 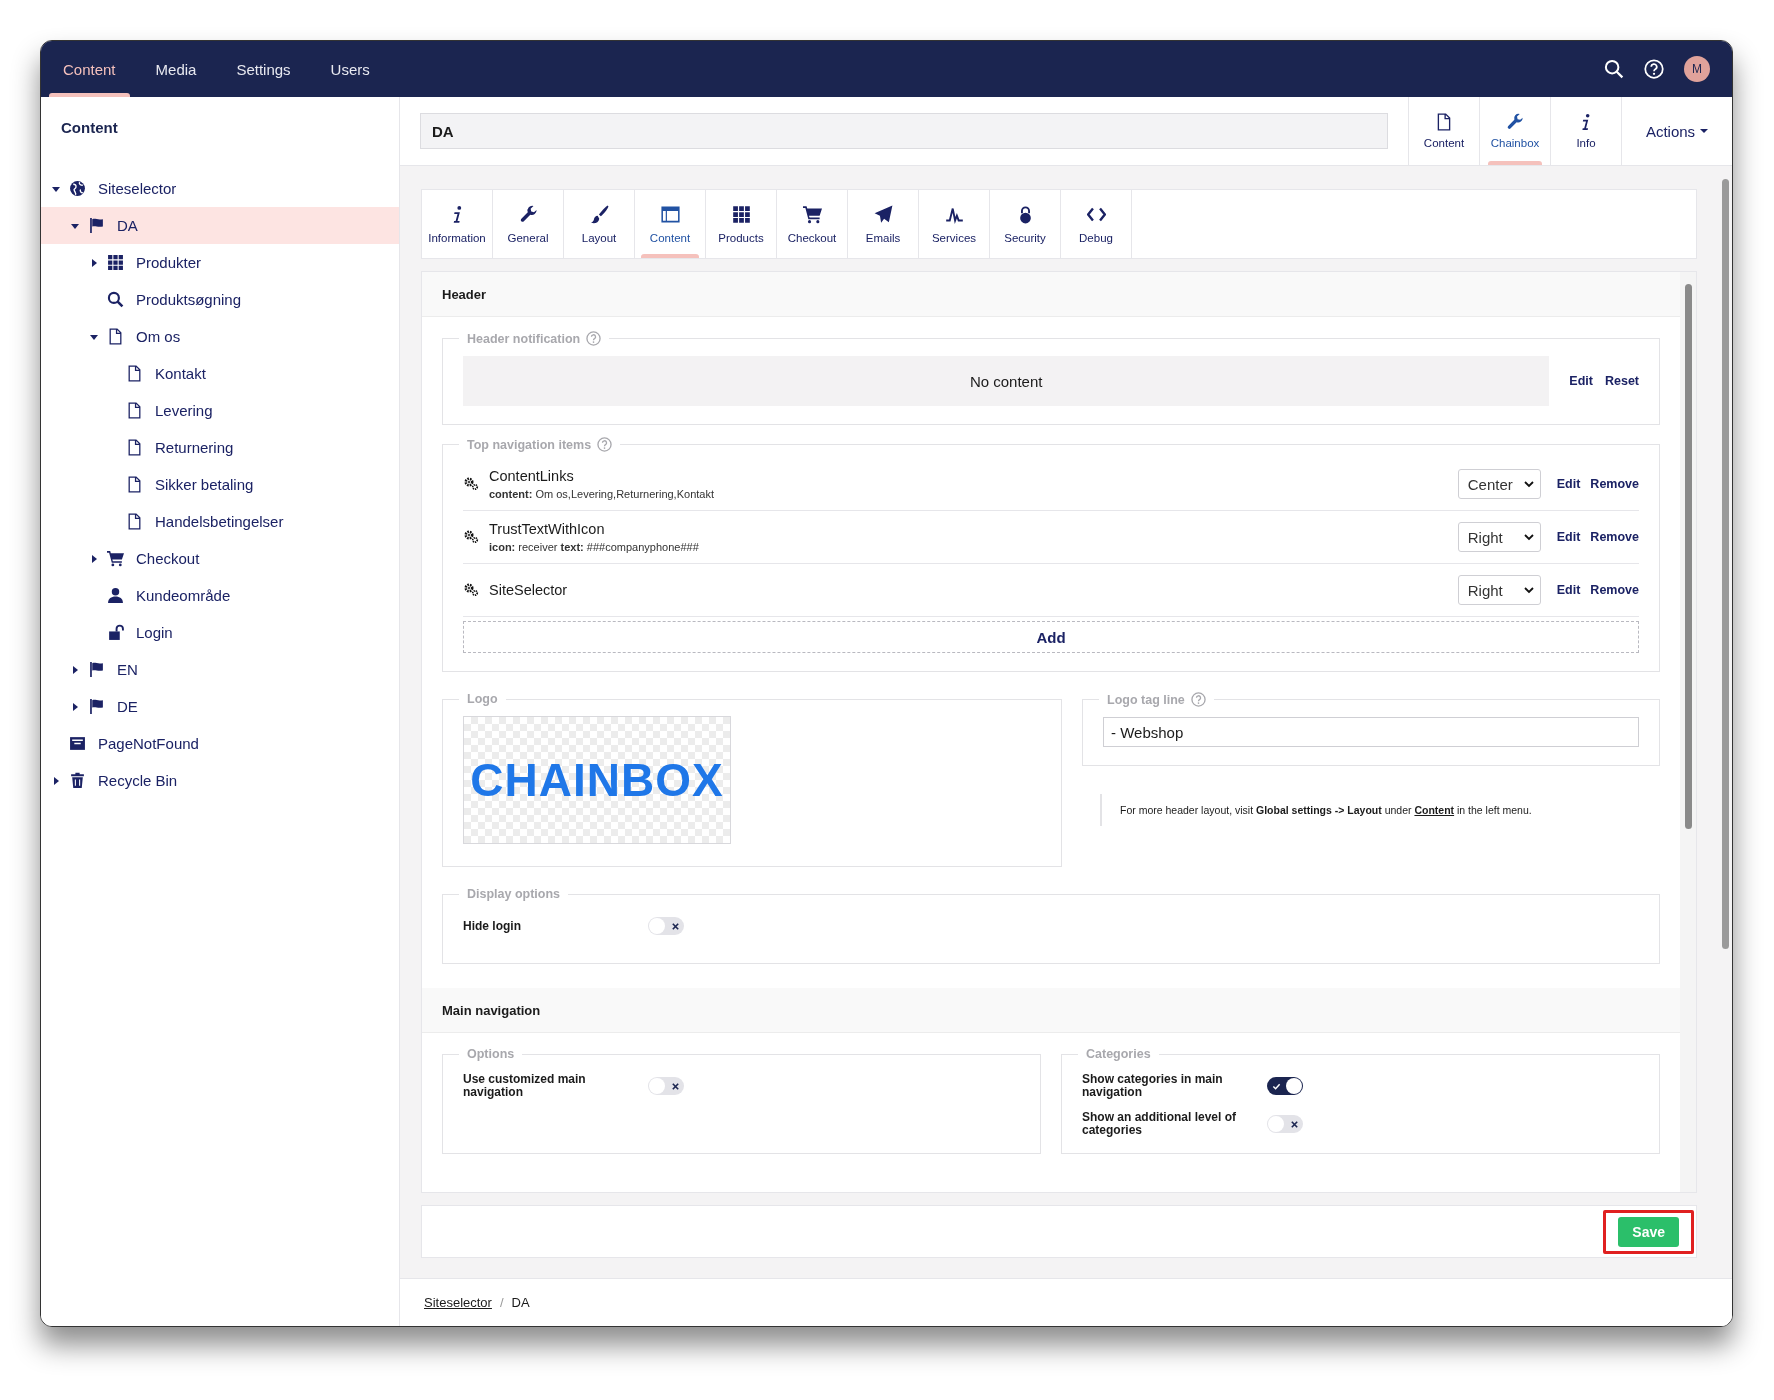 I want to click on tree-item-label: Produkter, so click(x=169, y=262).